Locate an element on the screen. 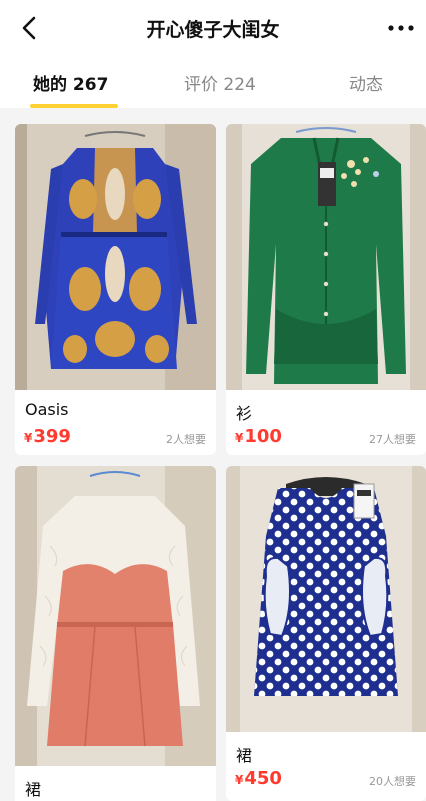 The height and width of the screenshot is (801, 426). want-count: 2人想要 is located at coordinates (186, 439).